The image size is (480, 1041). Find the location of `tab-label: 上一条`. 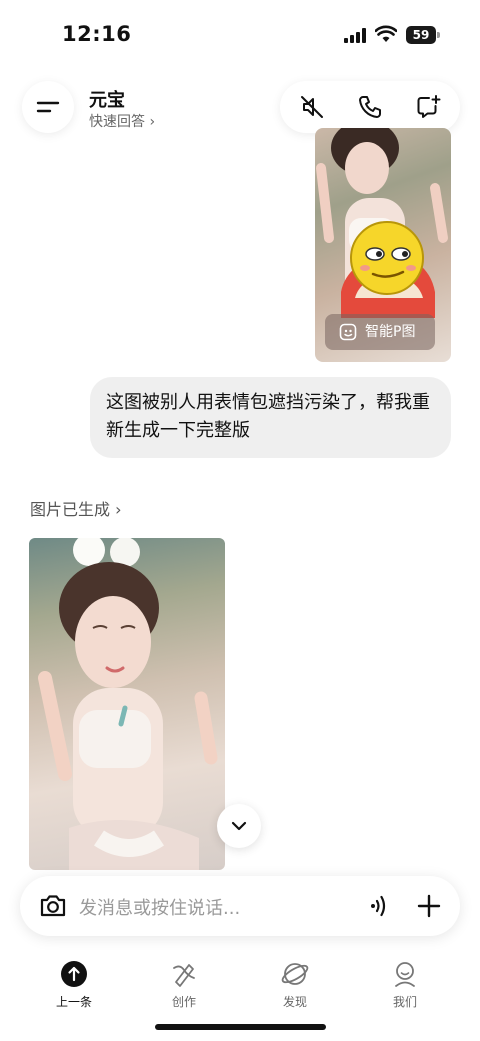

tab-label: 上一条 is located at coordinates (73, 1002).